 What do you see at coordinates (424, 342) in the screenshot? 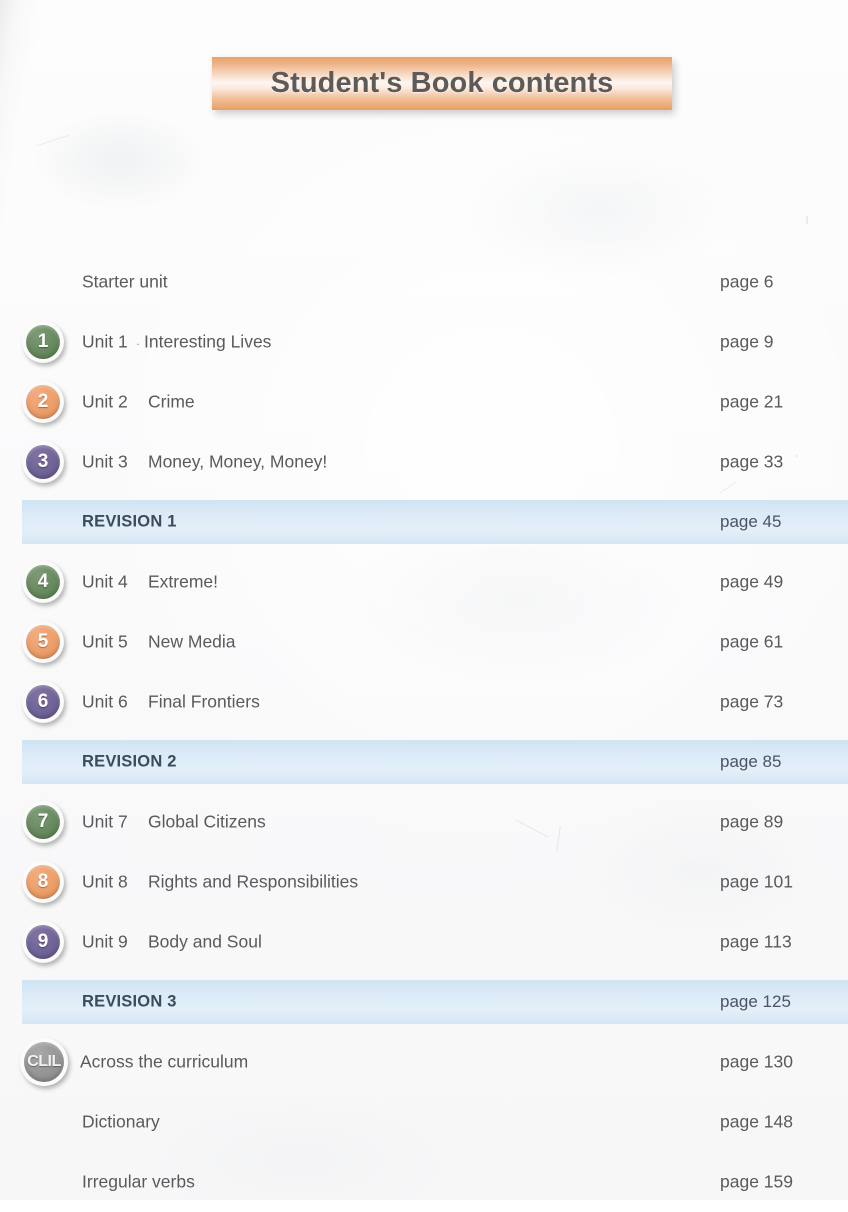
I see `list-item: 1 Unit 1 · Interesting Lives page 9` at bounding box center [424, 342].